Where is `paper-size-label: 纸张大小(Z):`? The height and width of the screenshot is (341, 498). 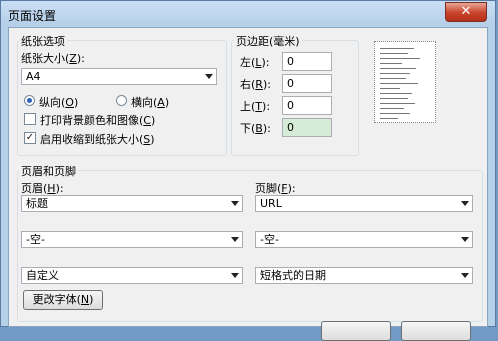
paper-size-label: 纸张大小(Z): is located at coordinates (53, 58).